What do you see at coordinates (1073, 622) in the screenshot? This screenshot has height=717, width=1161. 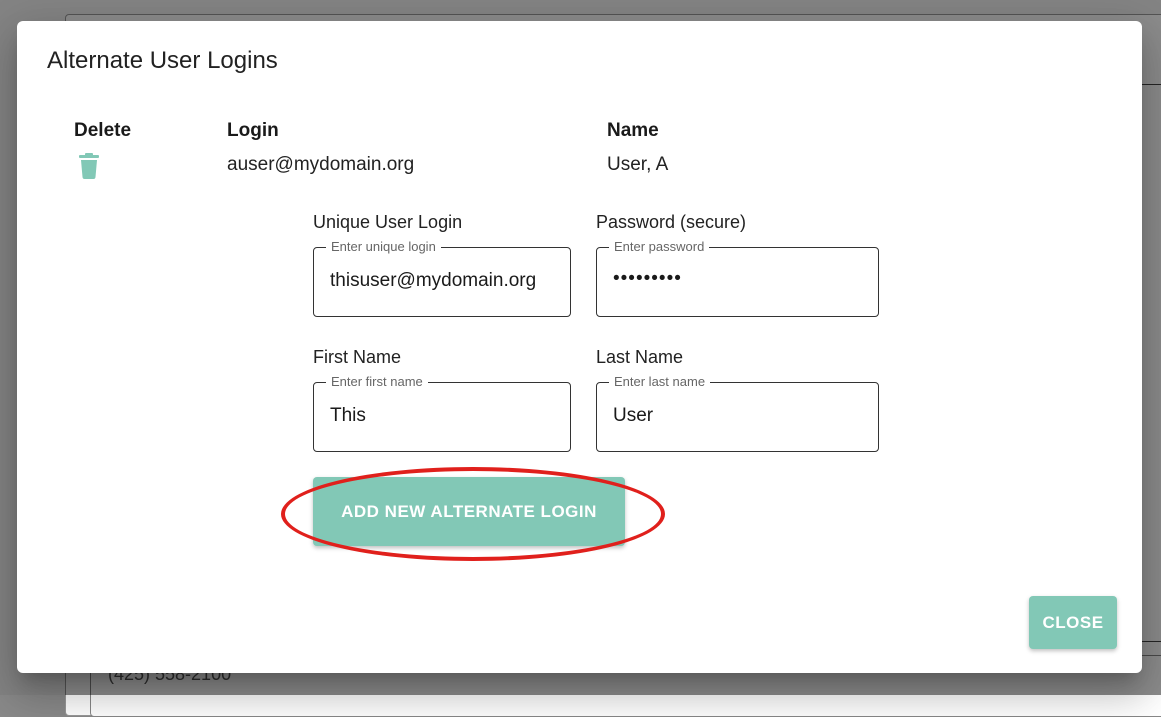 I see `close-button: CLOSE` at bounding box center [1073, 622].